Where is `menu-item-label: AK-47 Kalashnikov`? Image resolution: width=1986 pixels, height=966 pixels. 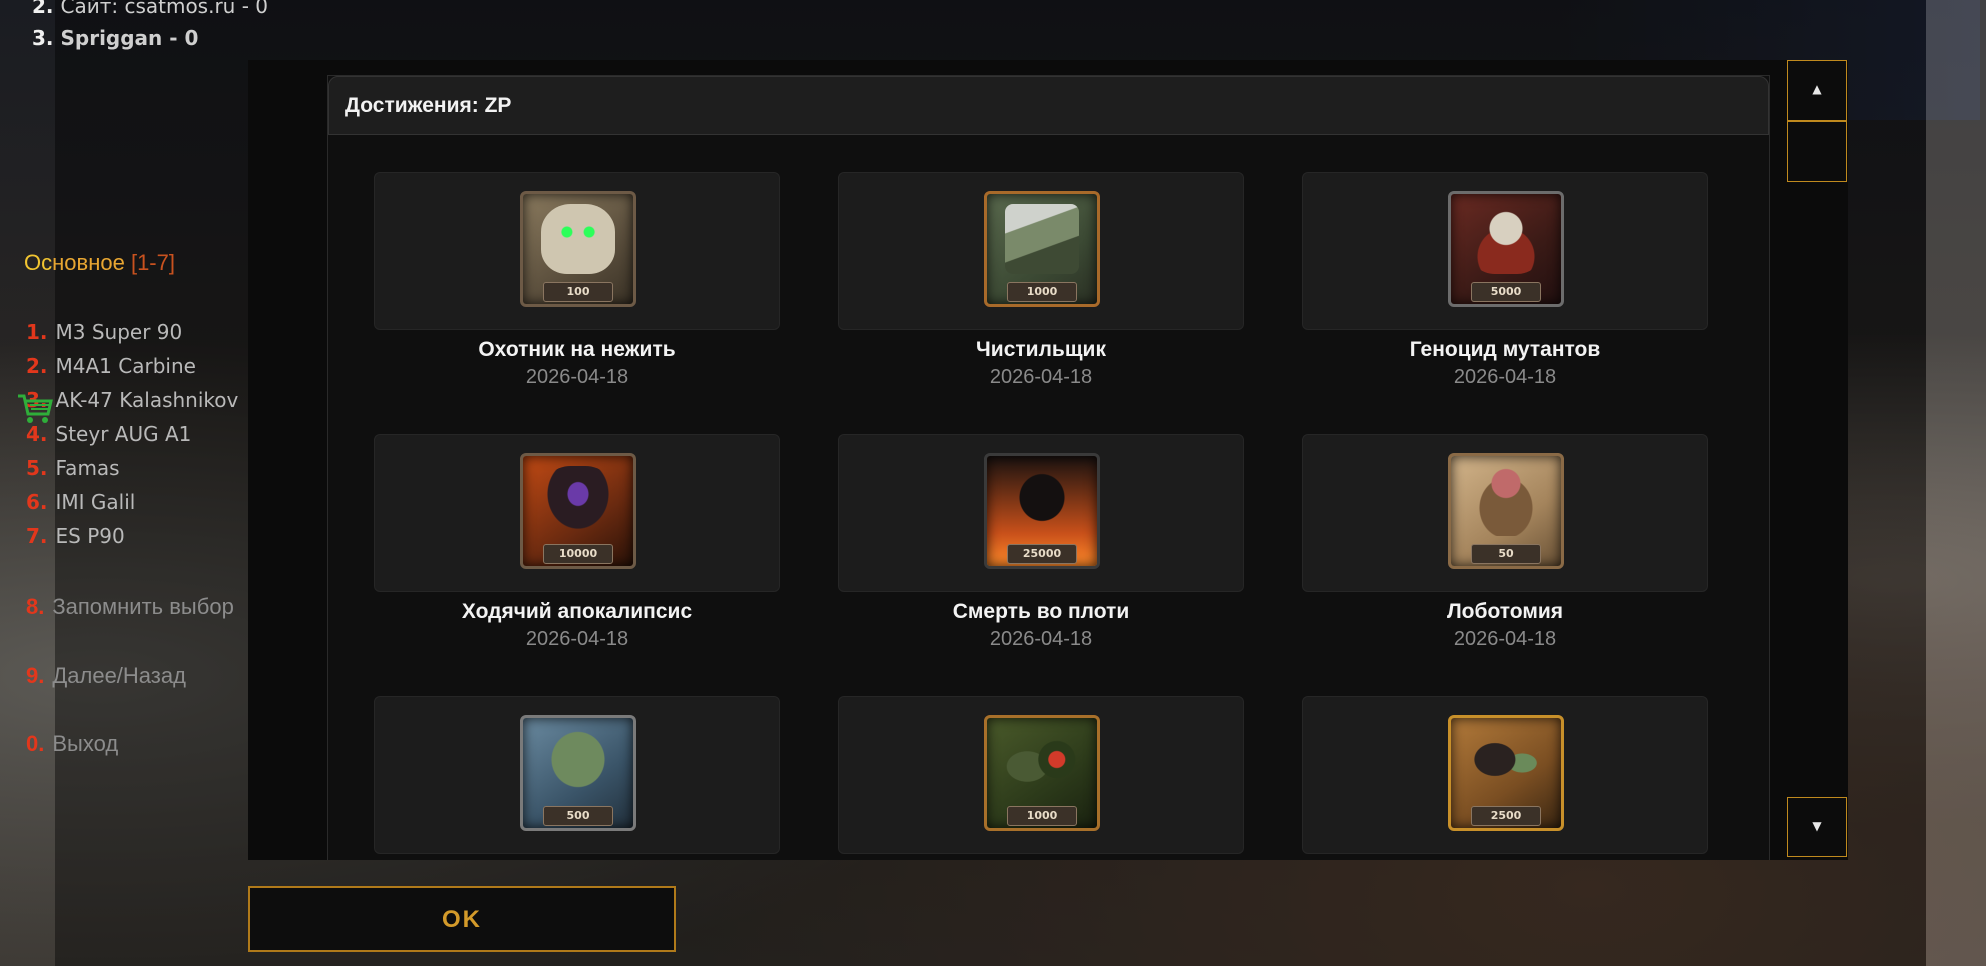
menu-item-label: AK-47 Kalashnikov is located at coordinates (147, 400).